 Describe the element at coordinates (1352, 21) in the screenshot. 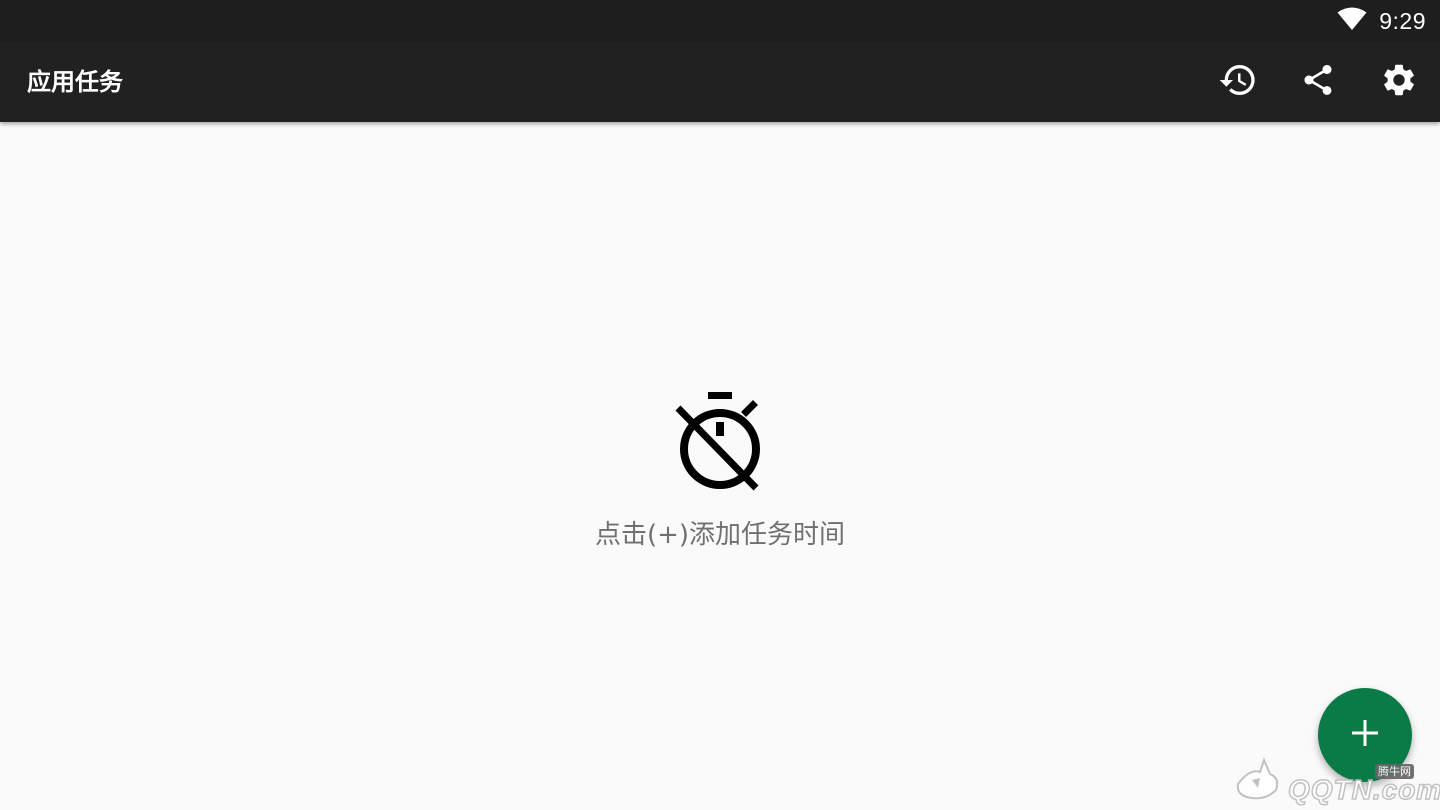

I see `wifi-icon` at that location.